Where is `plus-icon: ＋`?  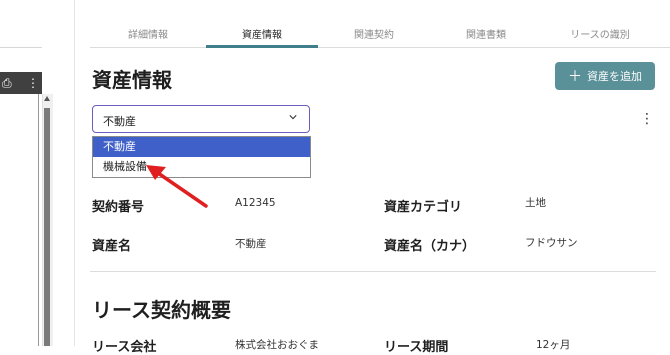
plus-icon: ＋ is located at coordinates (575, 77).